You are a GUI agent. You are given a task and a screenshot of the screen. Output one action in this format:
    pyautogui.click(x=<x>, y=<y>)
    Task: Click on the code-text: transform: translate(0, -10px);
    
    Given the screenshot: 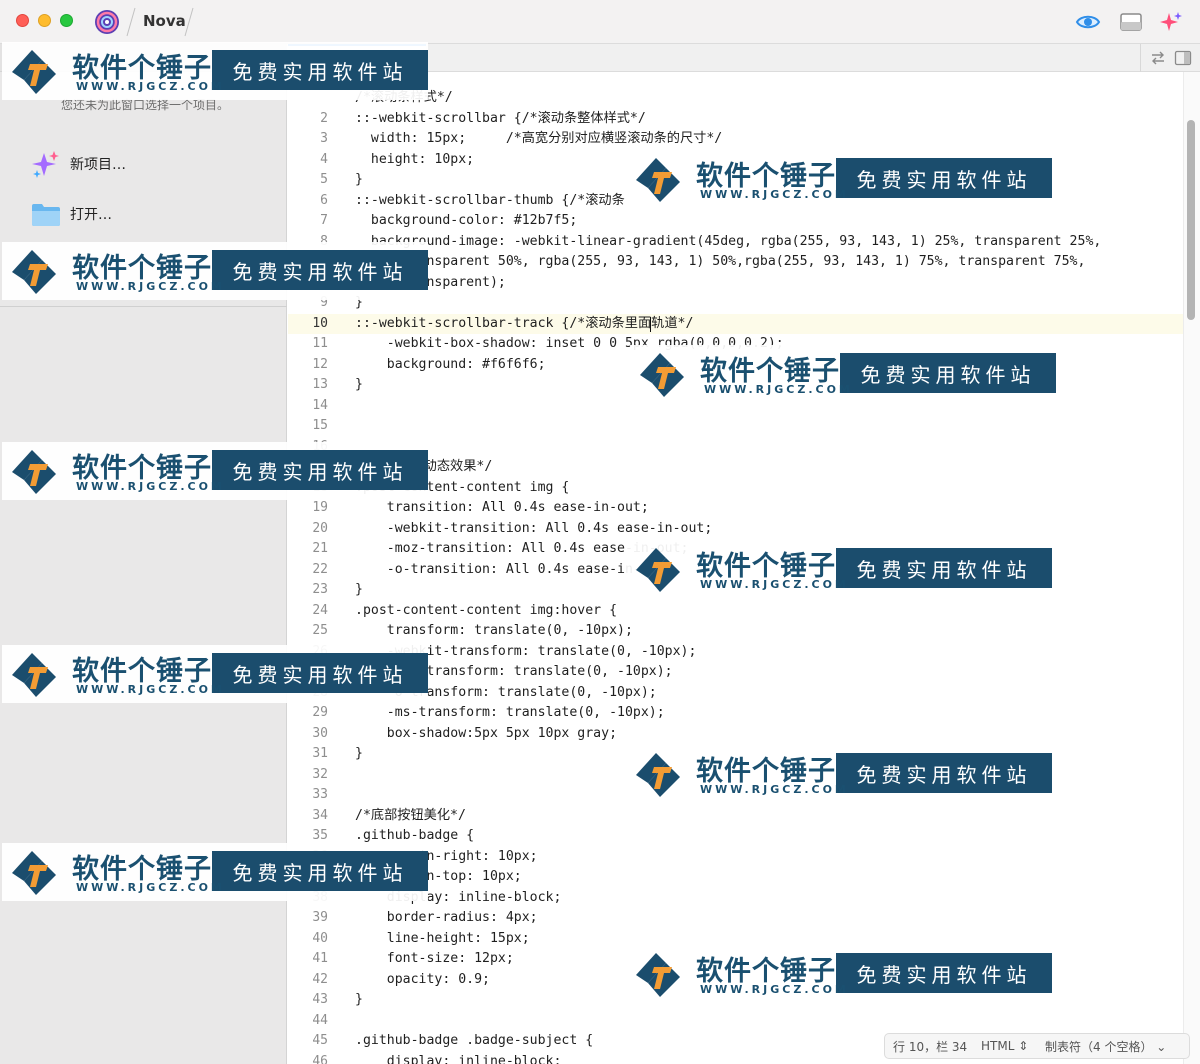 What is the action you would take?
    pyautogui.click(x=494, y=630)
    